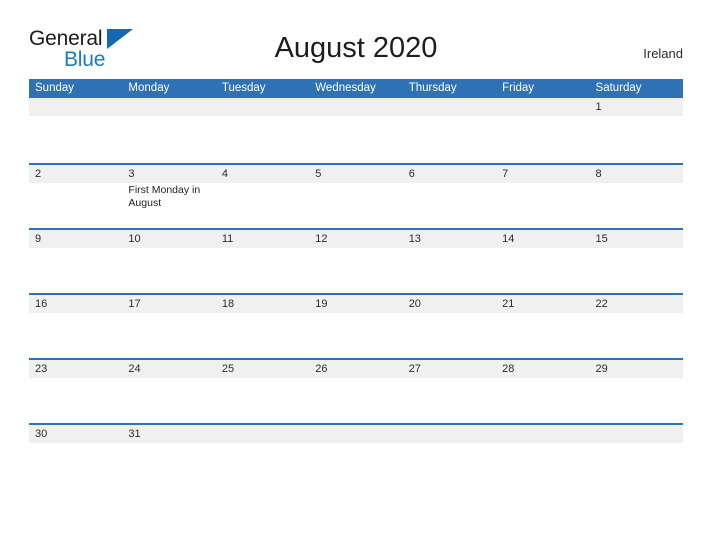 The image size is (712, 550). Describe the element at coordinates (449, 239) in the screenshot. I see `day-number: 13` at that location.